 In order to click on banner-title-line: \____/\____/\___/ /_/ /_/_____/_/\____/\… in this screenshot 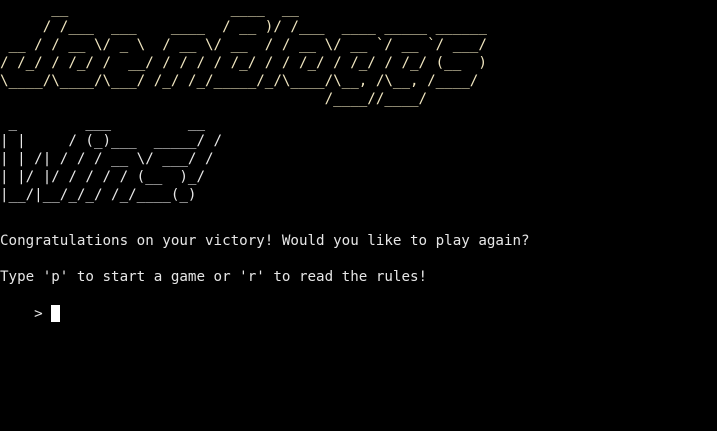, I will do `click(239, 81)`.